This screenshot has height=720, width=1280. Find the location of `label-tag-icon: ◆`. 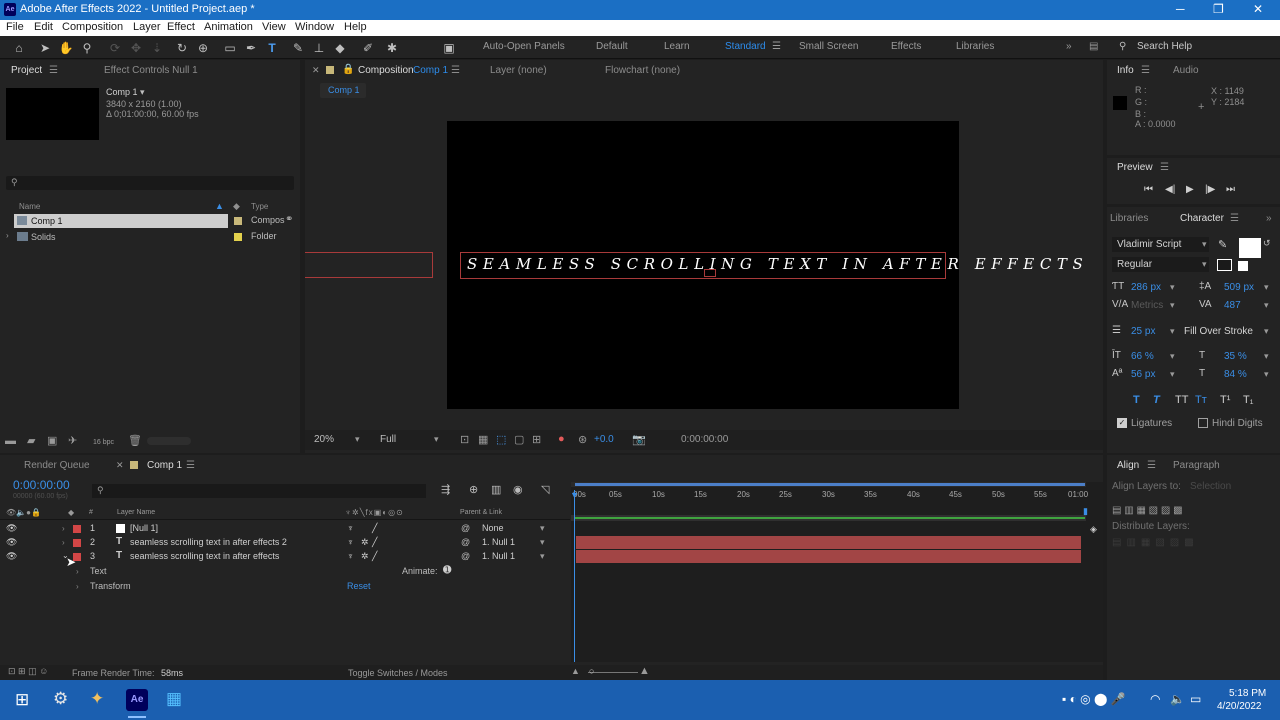

label-tag-icon: ◆ is located at coordinates (236, 206).